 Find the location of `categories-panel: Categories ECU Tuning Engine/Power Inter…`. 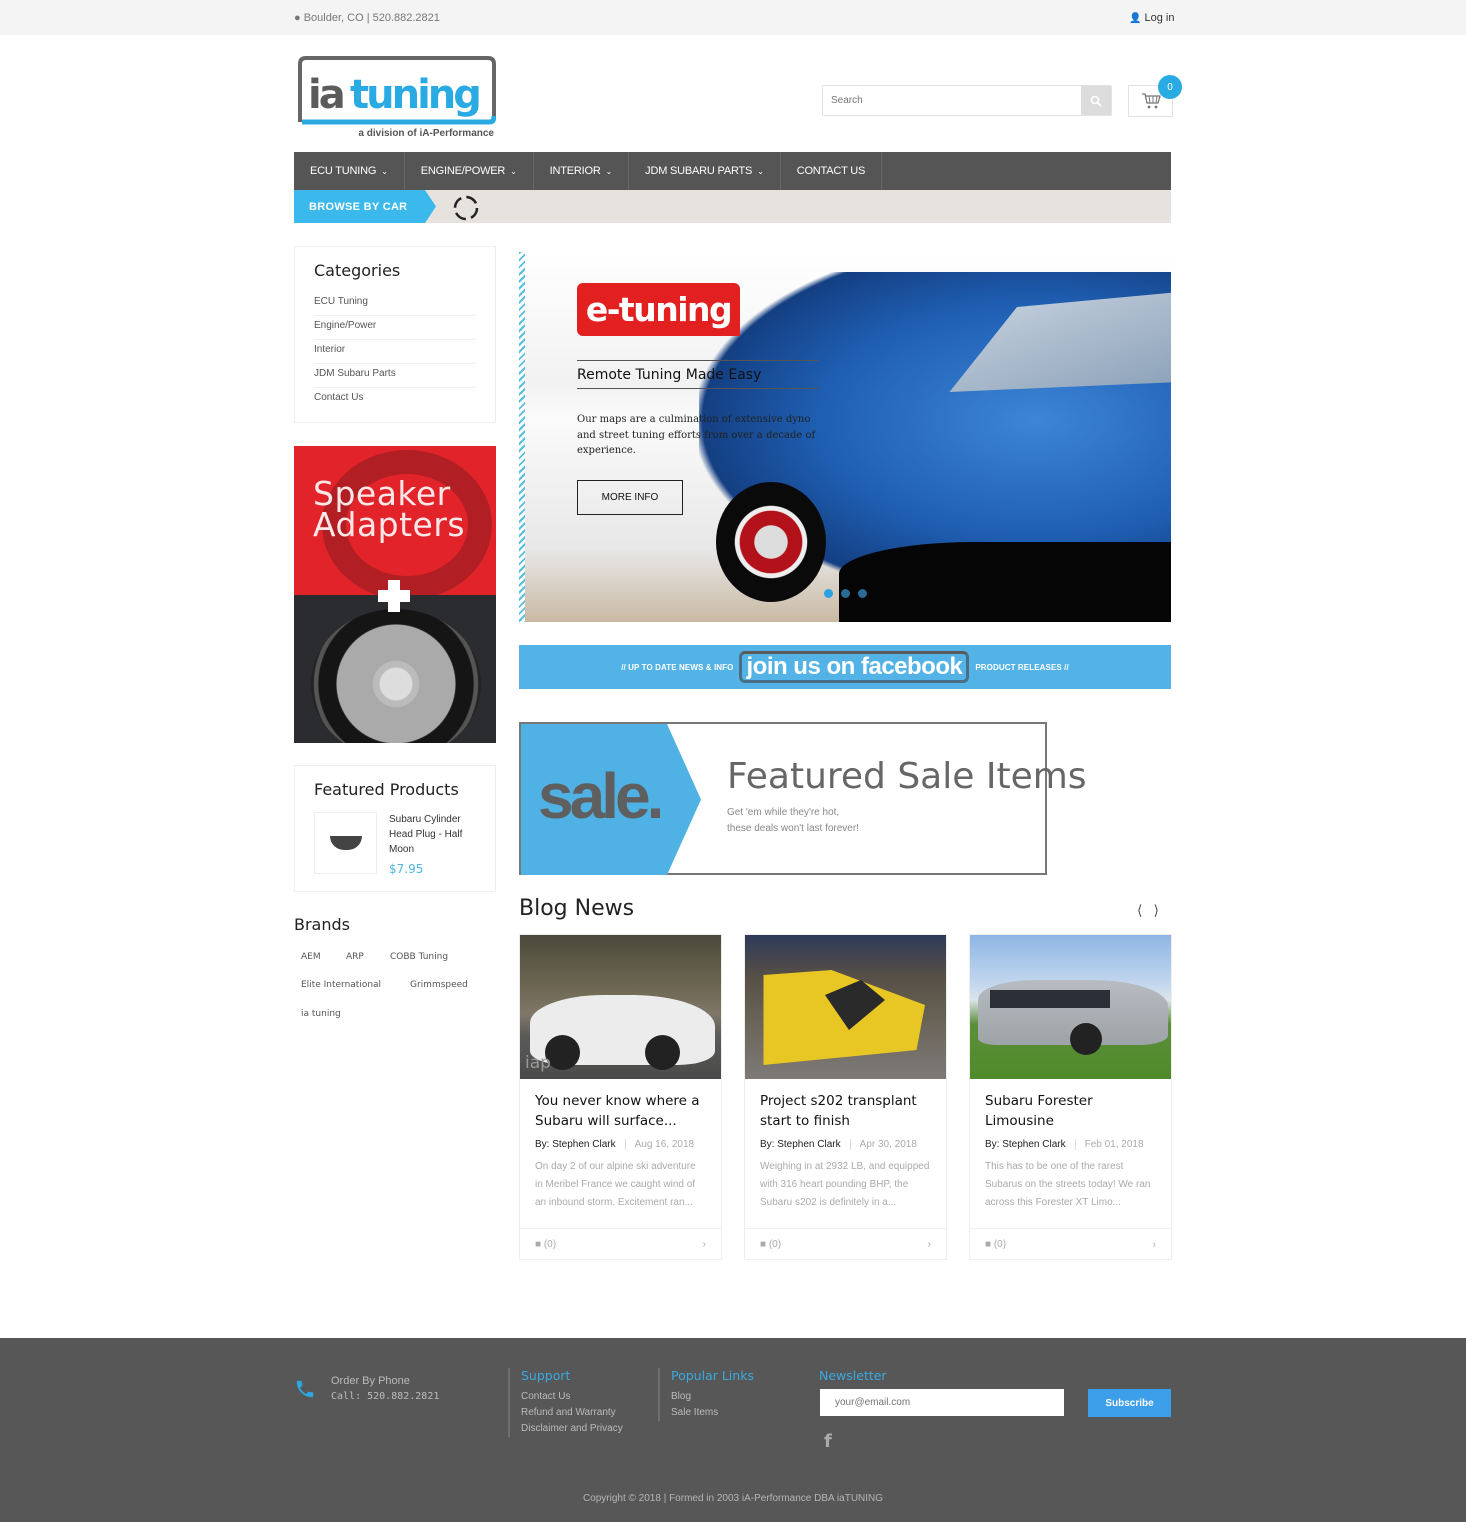

categories-panel: Categories ECU Tuning Engine/Power Inter… is located at coordinates (395, 334).